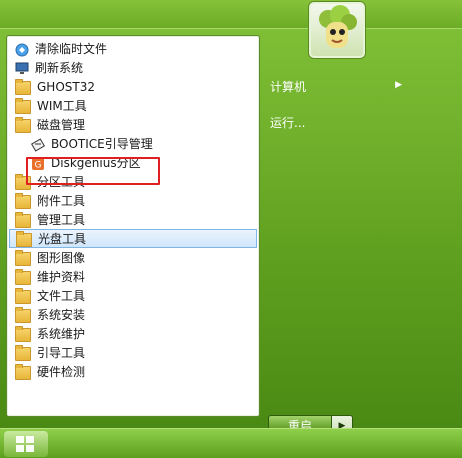 The height and width of the screenshot is (458, 462). Describe the element at coordinates (133, 333) in the screenshot. I see `menu-item-system-maintenance: 系统维护` at that location.